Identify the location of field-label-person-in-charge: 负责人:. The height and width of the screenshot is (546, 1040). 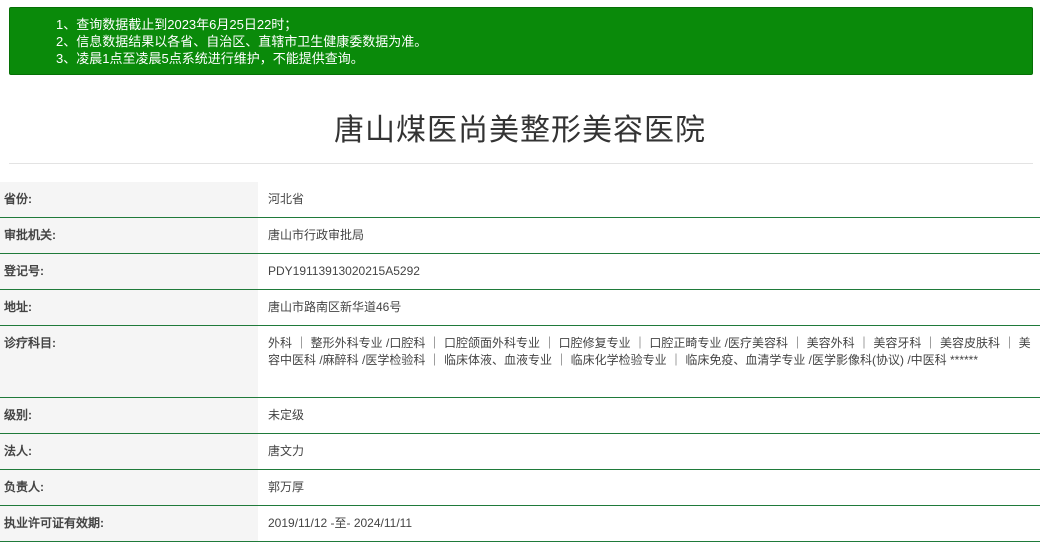
(129, 487).